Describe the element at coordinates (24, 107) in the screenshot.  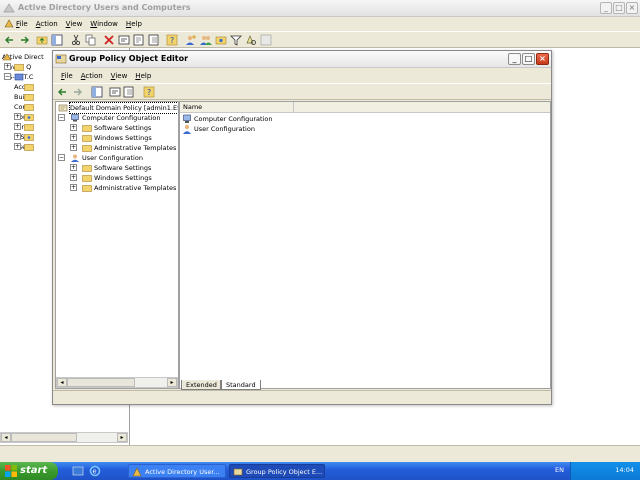
I see `ad-tree-item: Comp` at that location.